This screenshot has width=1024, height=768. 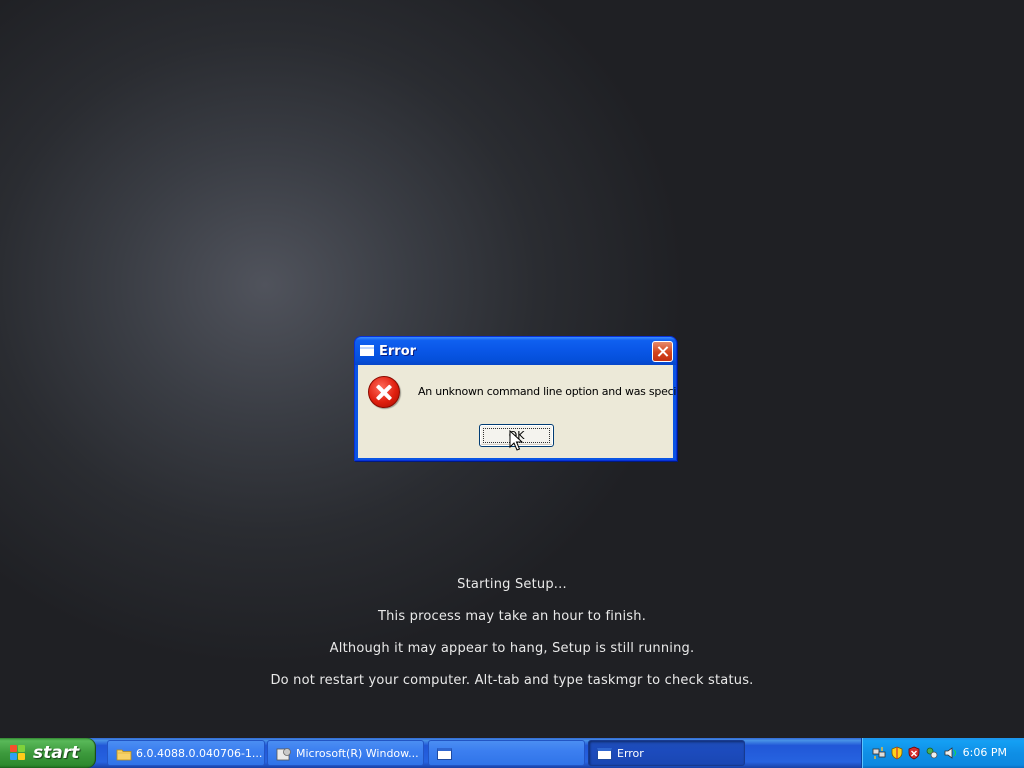 What do you see at coordinates (897, 753) in the screenshot?
I see `security-shield-icon` at bounding box center [897, 753].